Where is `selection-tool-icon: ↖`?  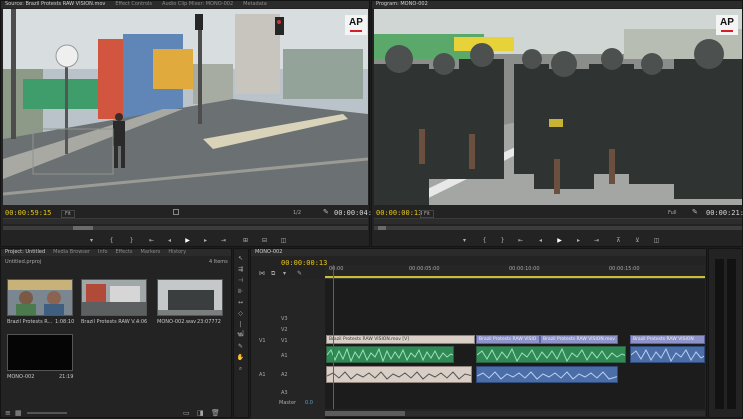
selection-tool-icon: ↖ is located at coordinates (240, 258).